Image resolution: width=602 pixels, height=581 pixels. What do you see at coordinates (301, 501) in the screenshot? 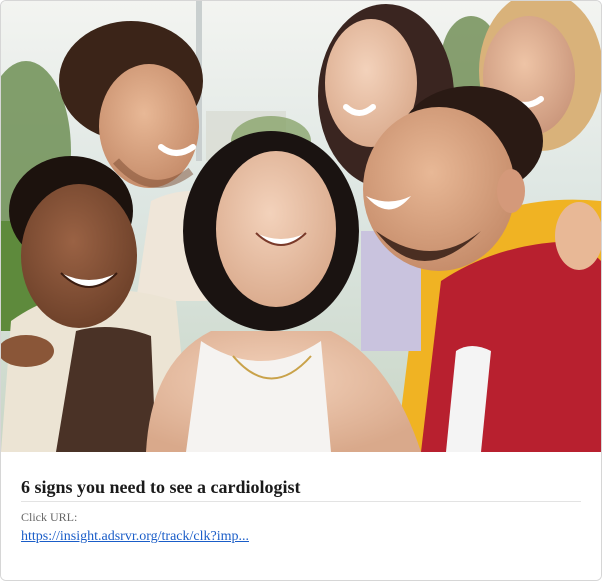
I see `caption-divider` at bounding box center [301, 501].